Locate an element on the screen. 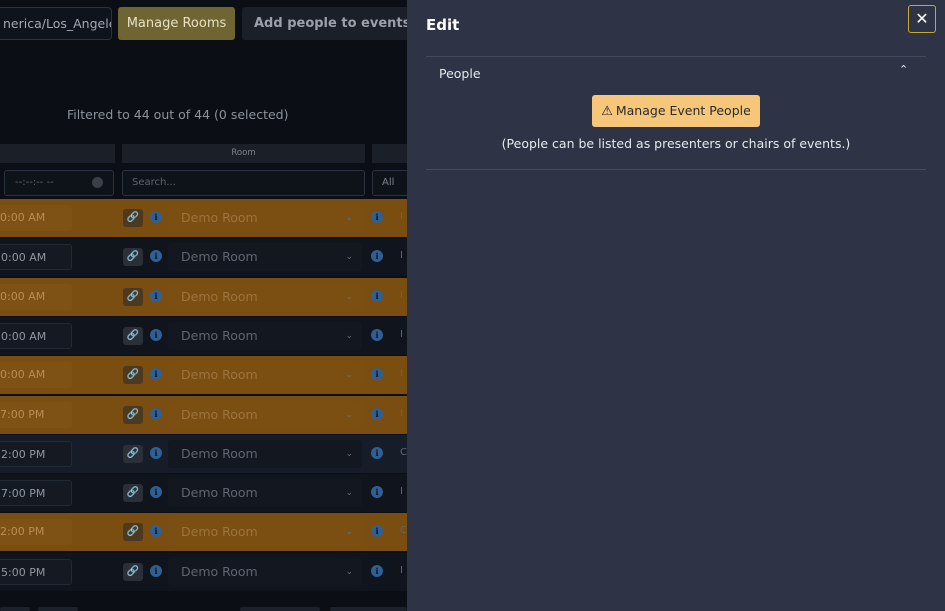  time-filter-input: --:--:-- -- is located at coordinates (59, 183).